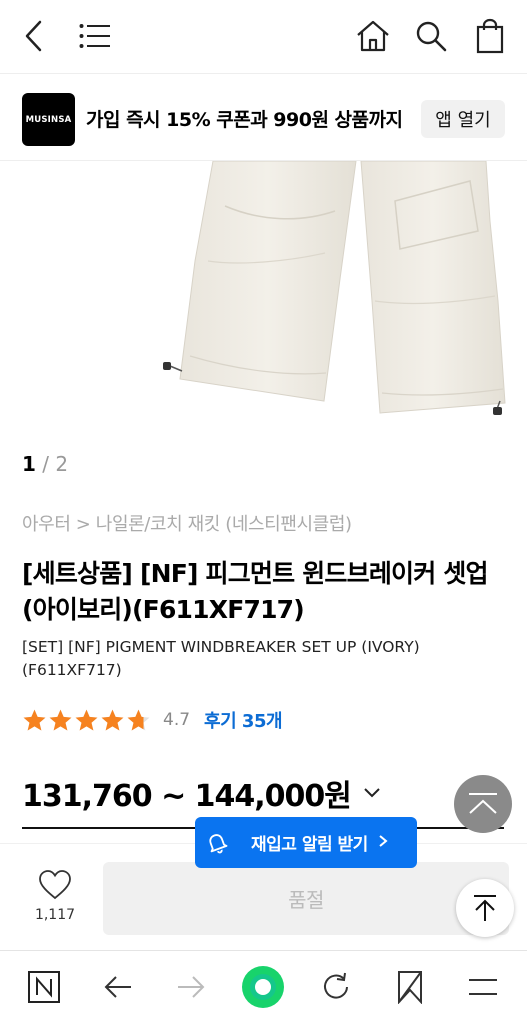  I want to click on pager-current: 1, so click(29, 464).